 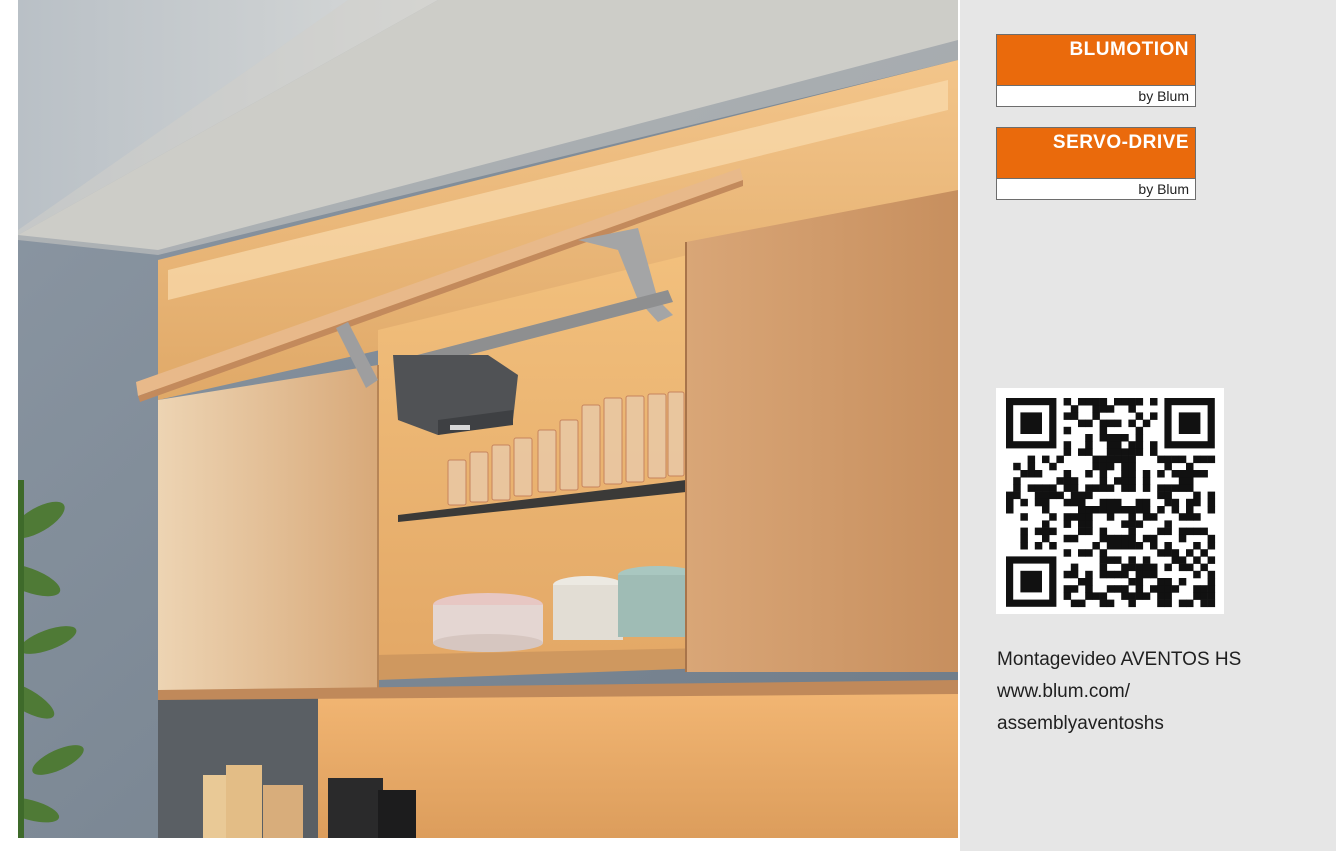 I want to click on video-url-line2: assemblyaventoshs, so click(x=1162, y=724).